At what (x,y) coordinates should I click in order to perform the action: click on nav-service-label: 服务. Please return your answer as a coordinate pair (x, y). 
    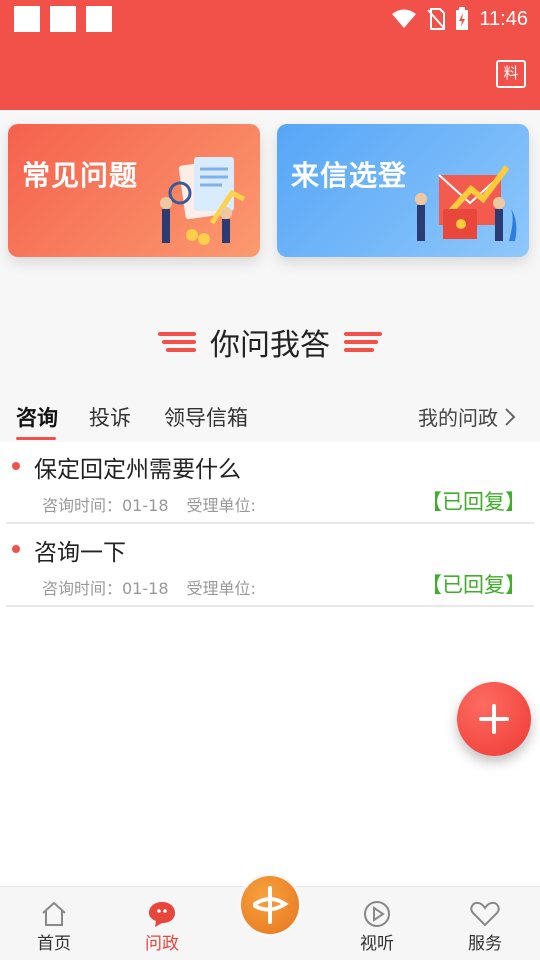
    Looking at the image, I should click on (485, 944).